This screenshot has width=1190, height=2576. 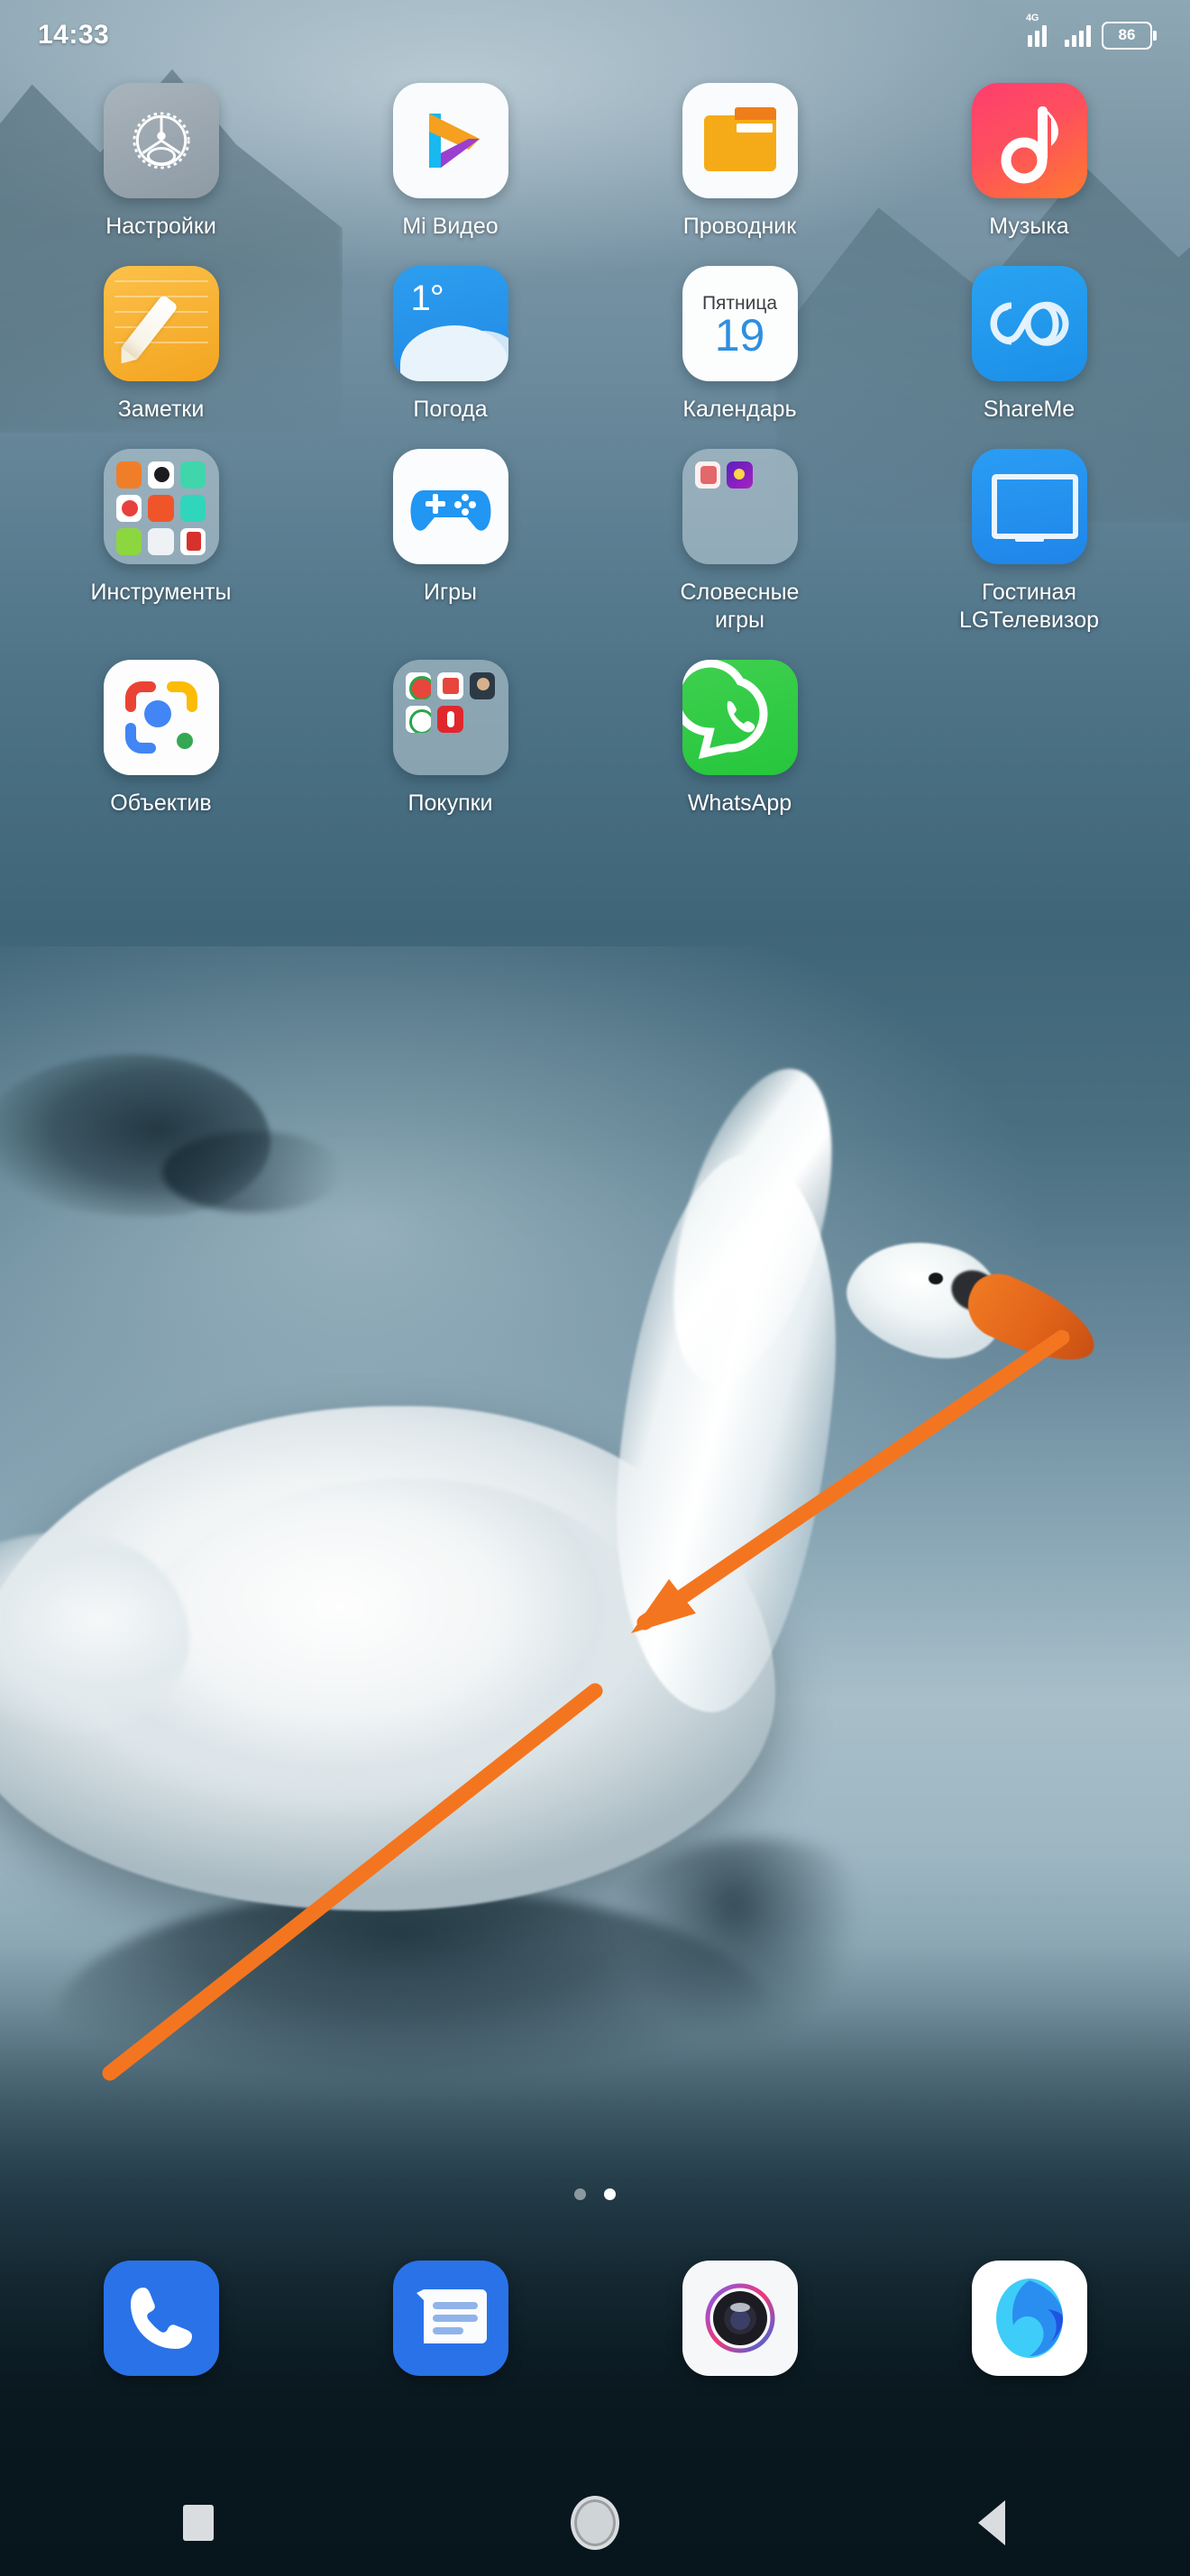 I want to click on dock-item-phone, so click(x=161, y=2318).